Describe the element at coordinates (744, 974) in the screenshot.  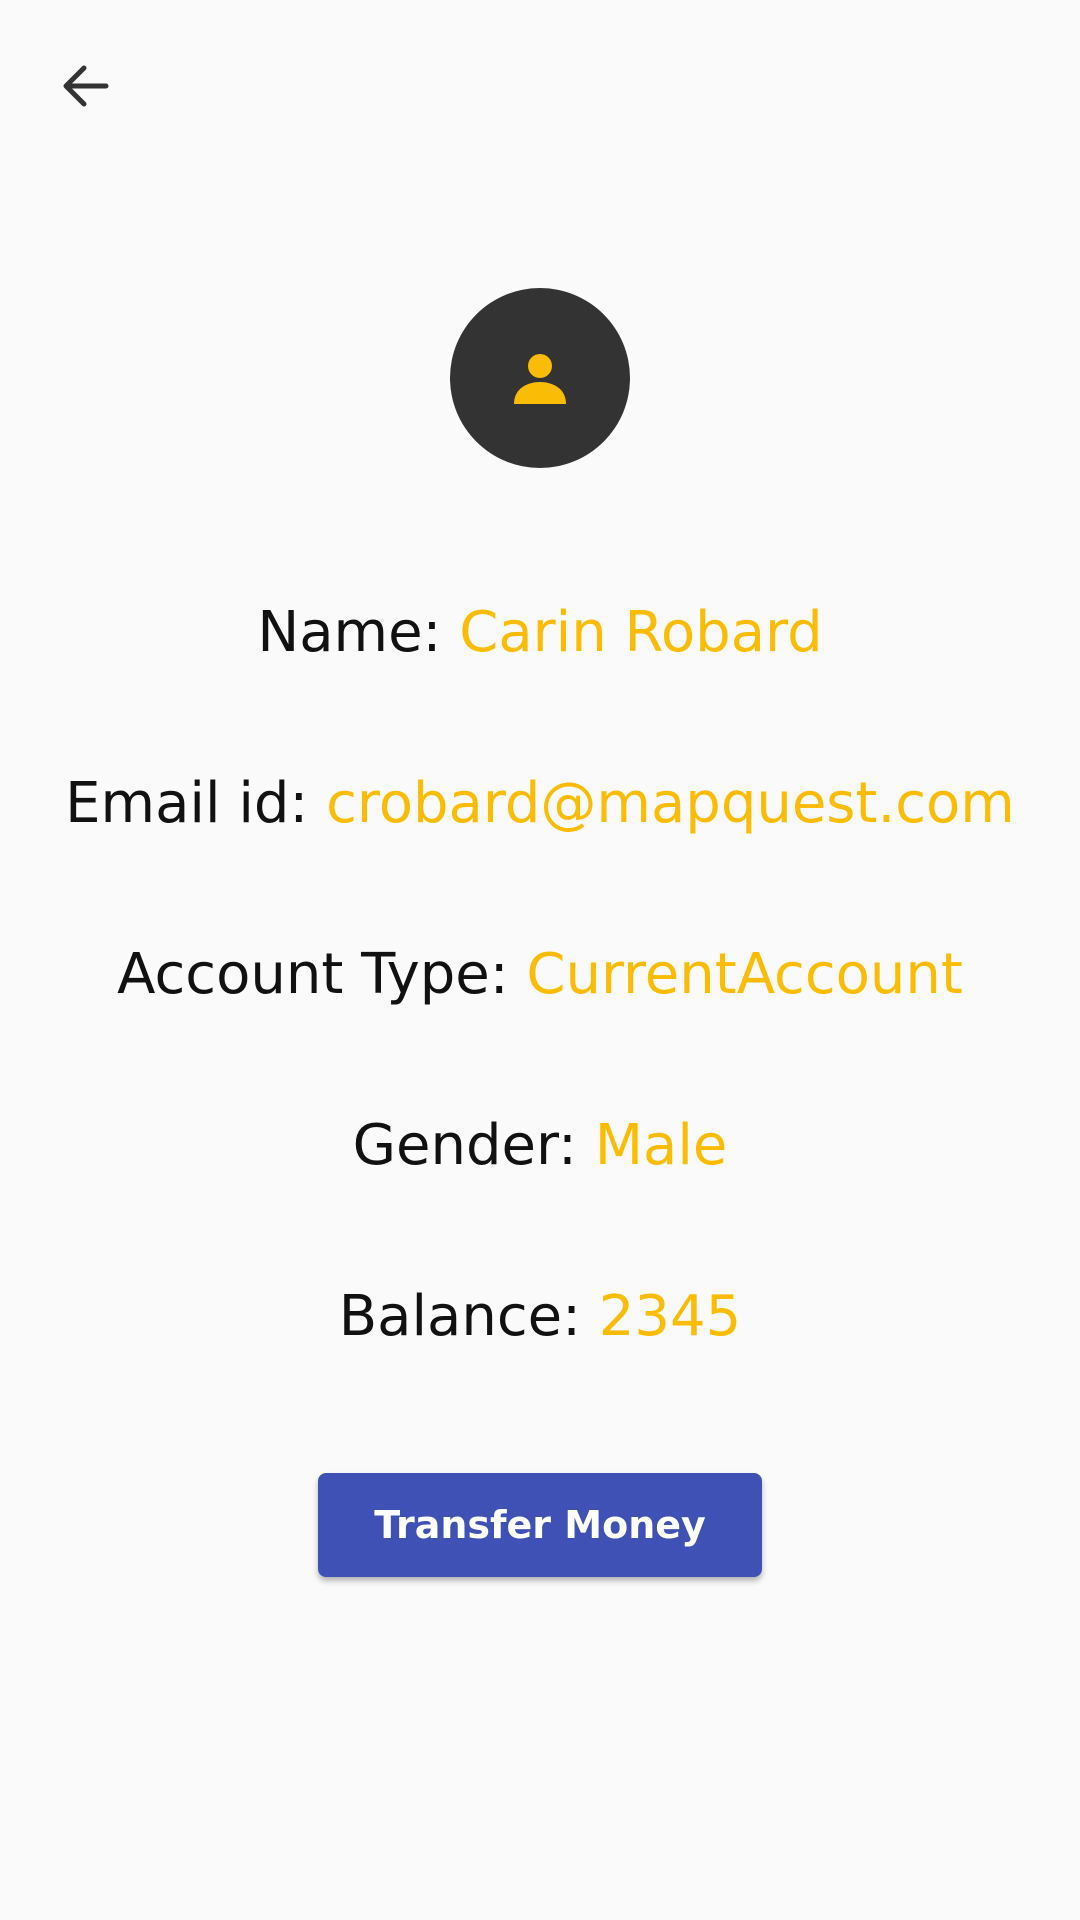
I see `account-type-value: CurrentAccount` at that location.